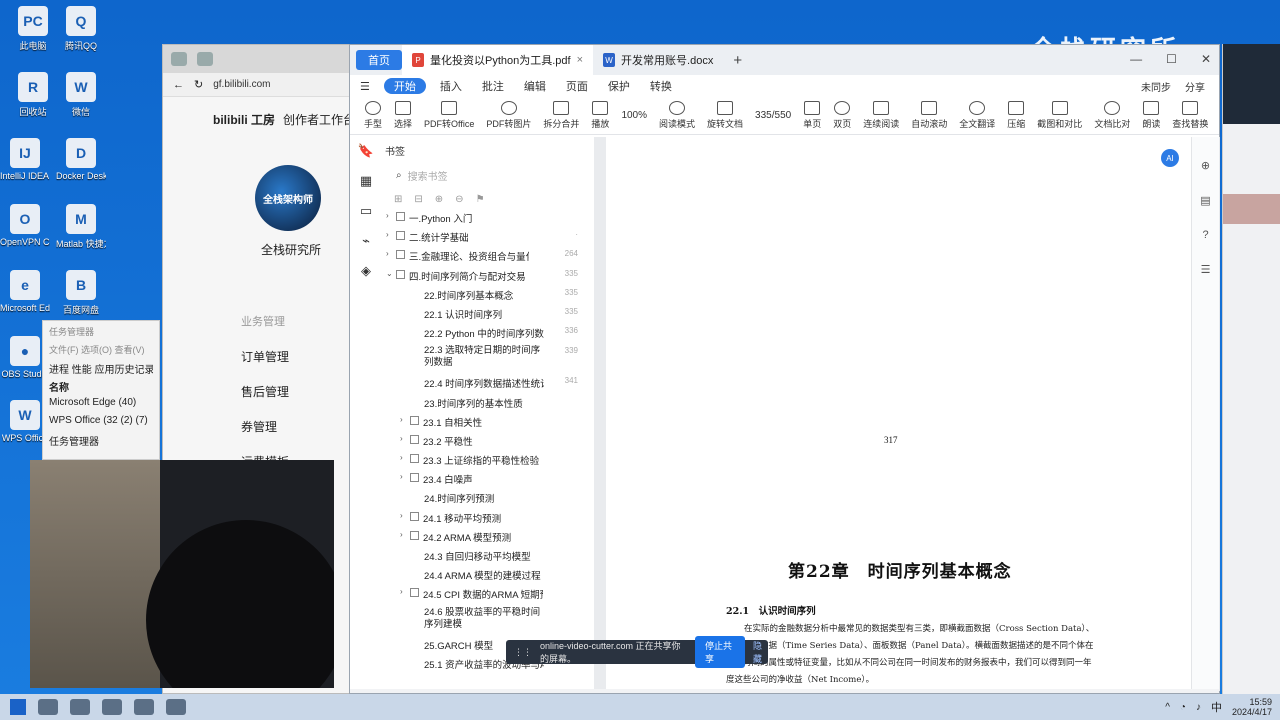 The width and height of the screenshot is (1280, 720). What do you see at coordinates (634, 115) in the screenshot?
I see `zoom-level: 100%` at bounding box center [634, 115].